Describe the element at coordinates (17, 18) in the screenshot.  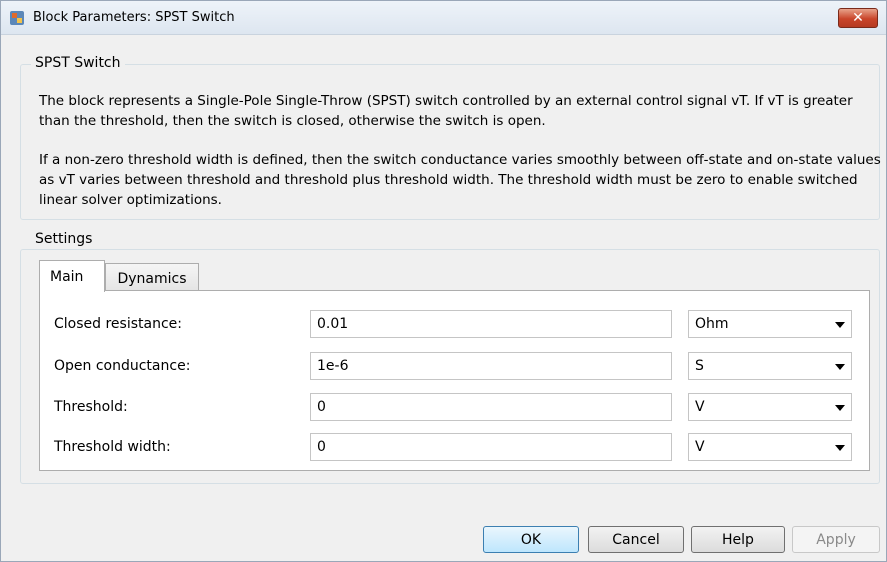
I see `block-parameters-icon` at that location.